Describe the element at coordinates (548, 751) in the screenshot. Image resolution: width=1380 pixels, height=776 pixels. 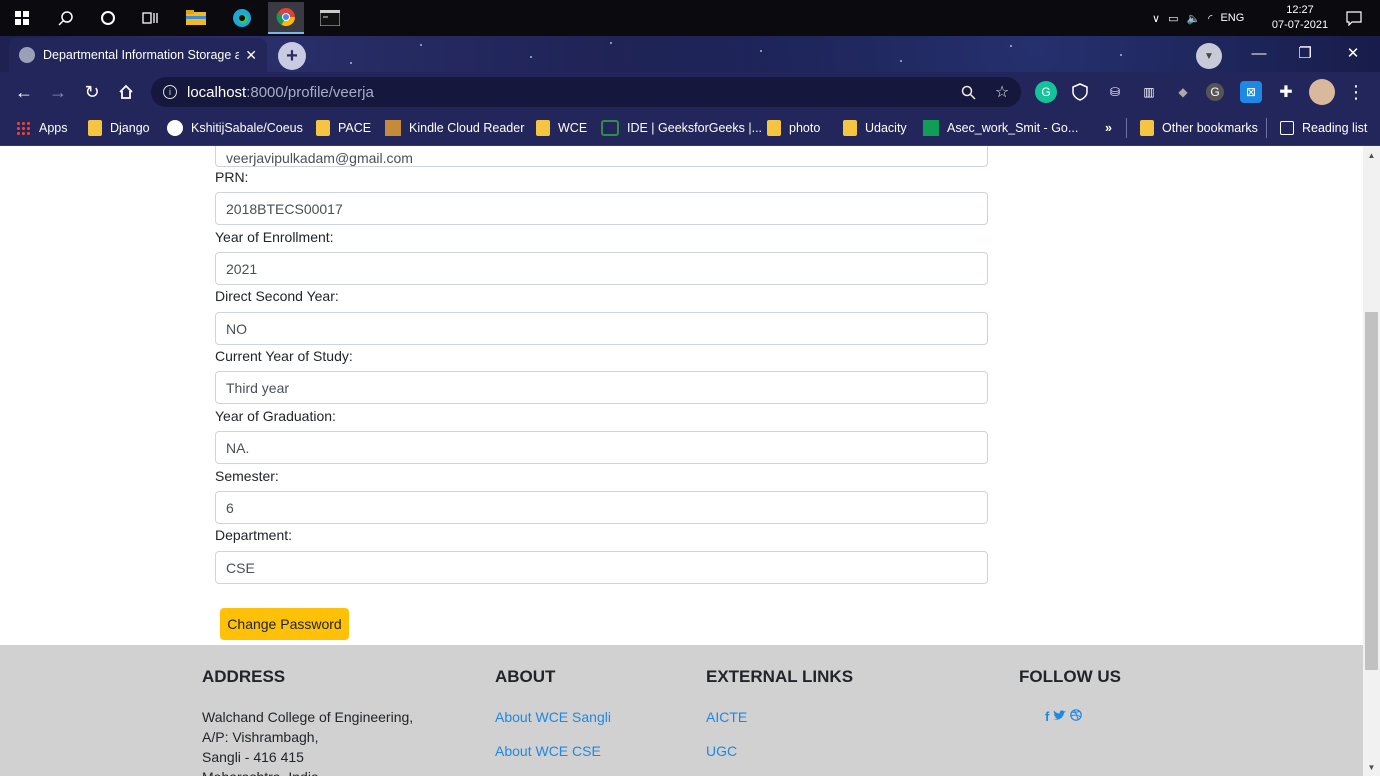
I see `about-wce-cse-link: About WCE CSE` at that location.